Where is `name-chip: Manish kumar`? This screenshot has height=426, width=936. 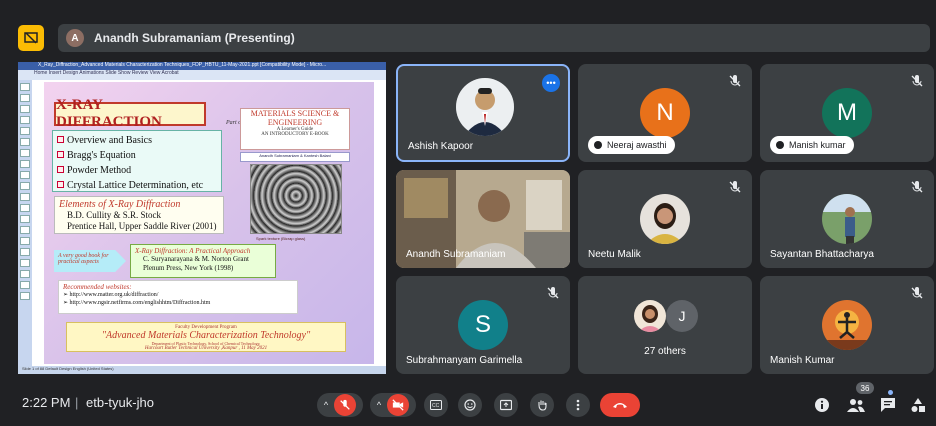
name-chip: Manish kumar is located at coordinates (812, 145).